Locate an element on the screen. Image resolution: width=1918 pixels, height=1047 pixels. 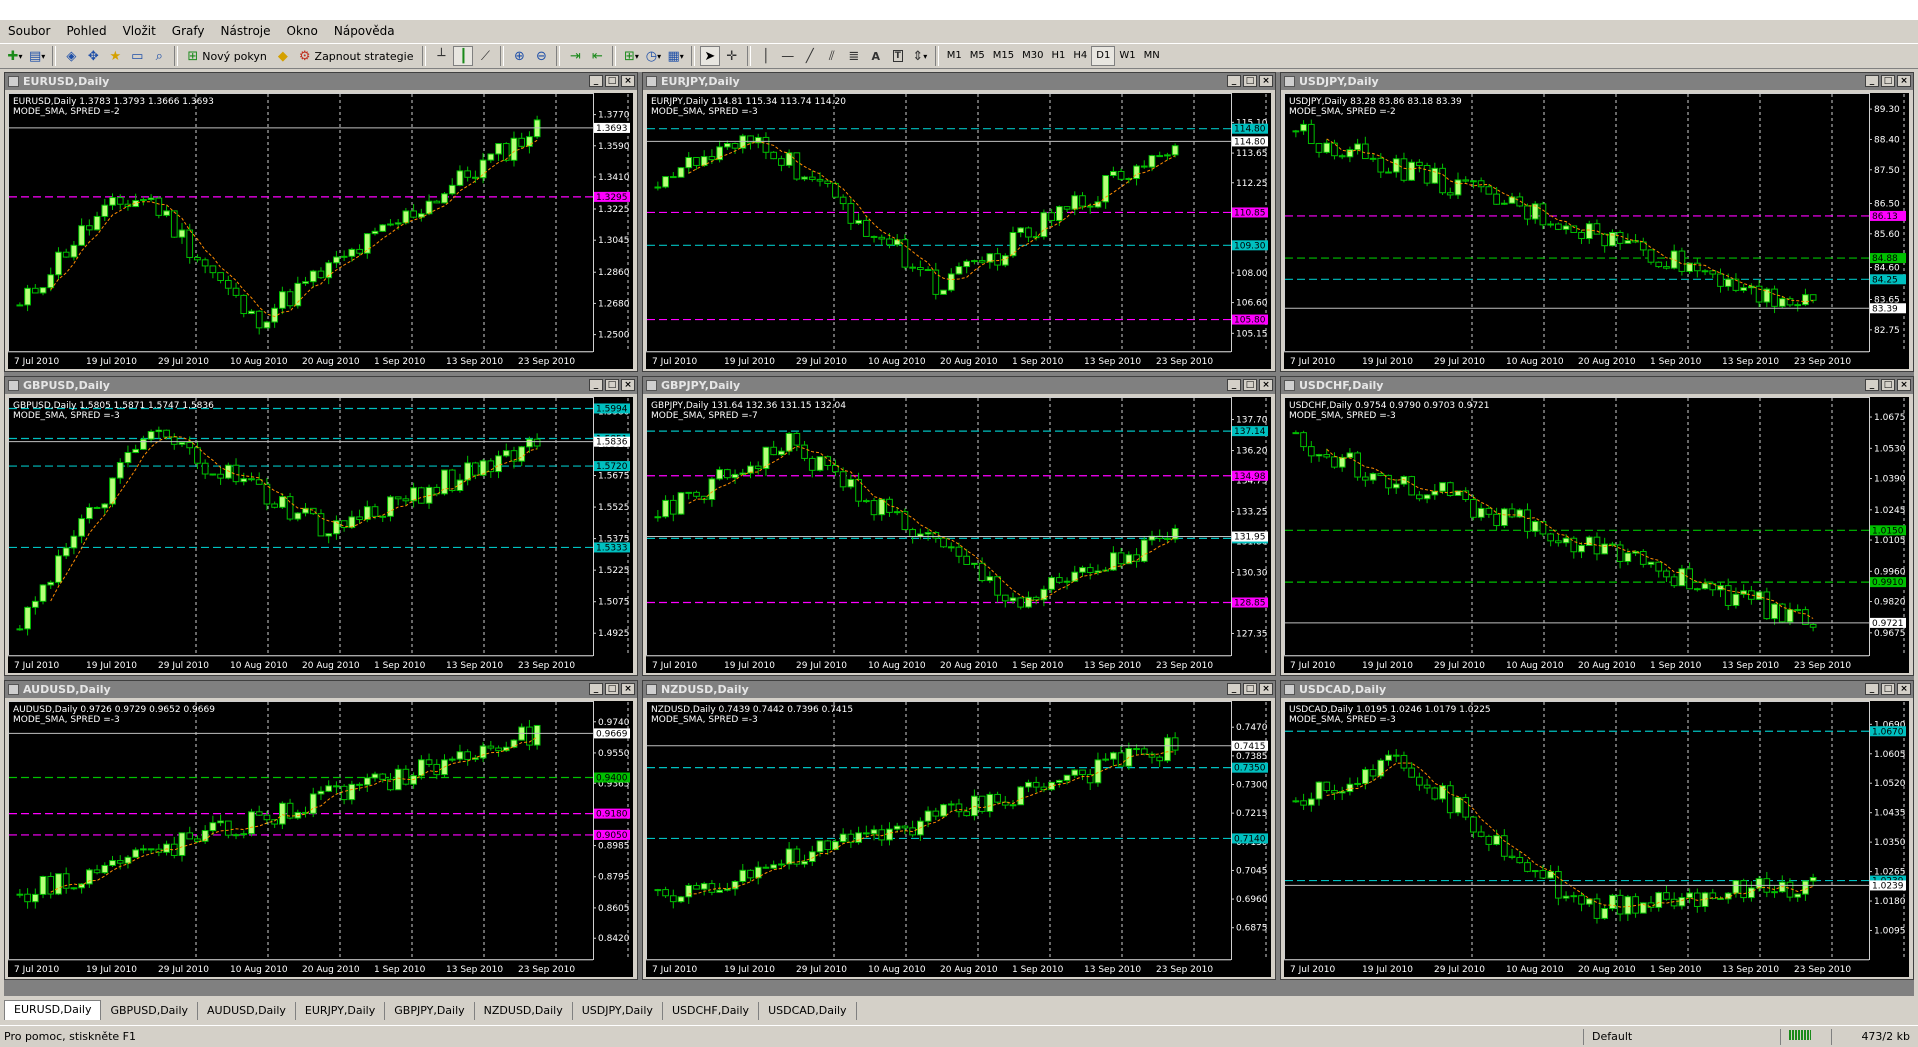
chart-tab: GBPUSD,Daily is located at coordinates (150, 1011).